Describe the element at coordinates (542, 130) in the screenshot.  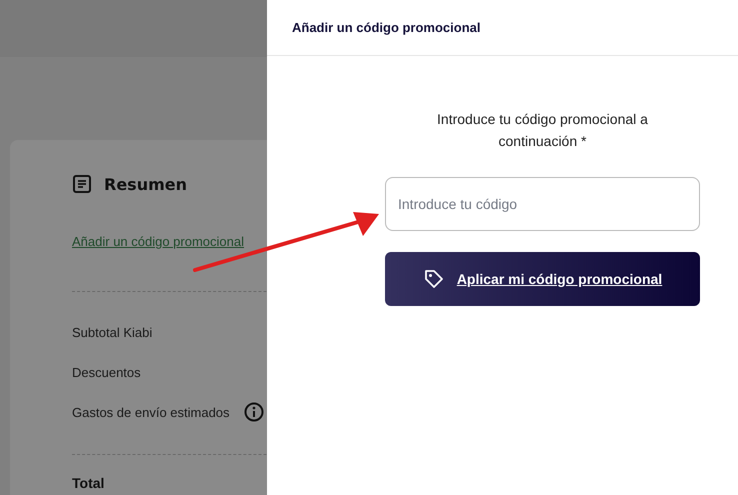
I see `instruction-text: Introduce tu código promocional a continuación *` at that location.